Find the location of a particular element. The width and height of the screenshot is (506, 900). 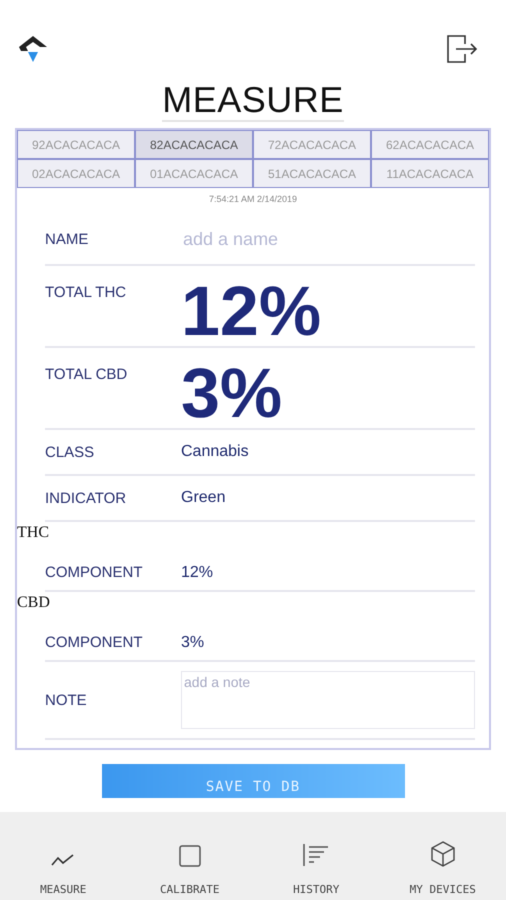

percent-value: 3% is located at coordinates (231, 390).